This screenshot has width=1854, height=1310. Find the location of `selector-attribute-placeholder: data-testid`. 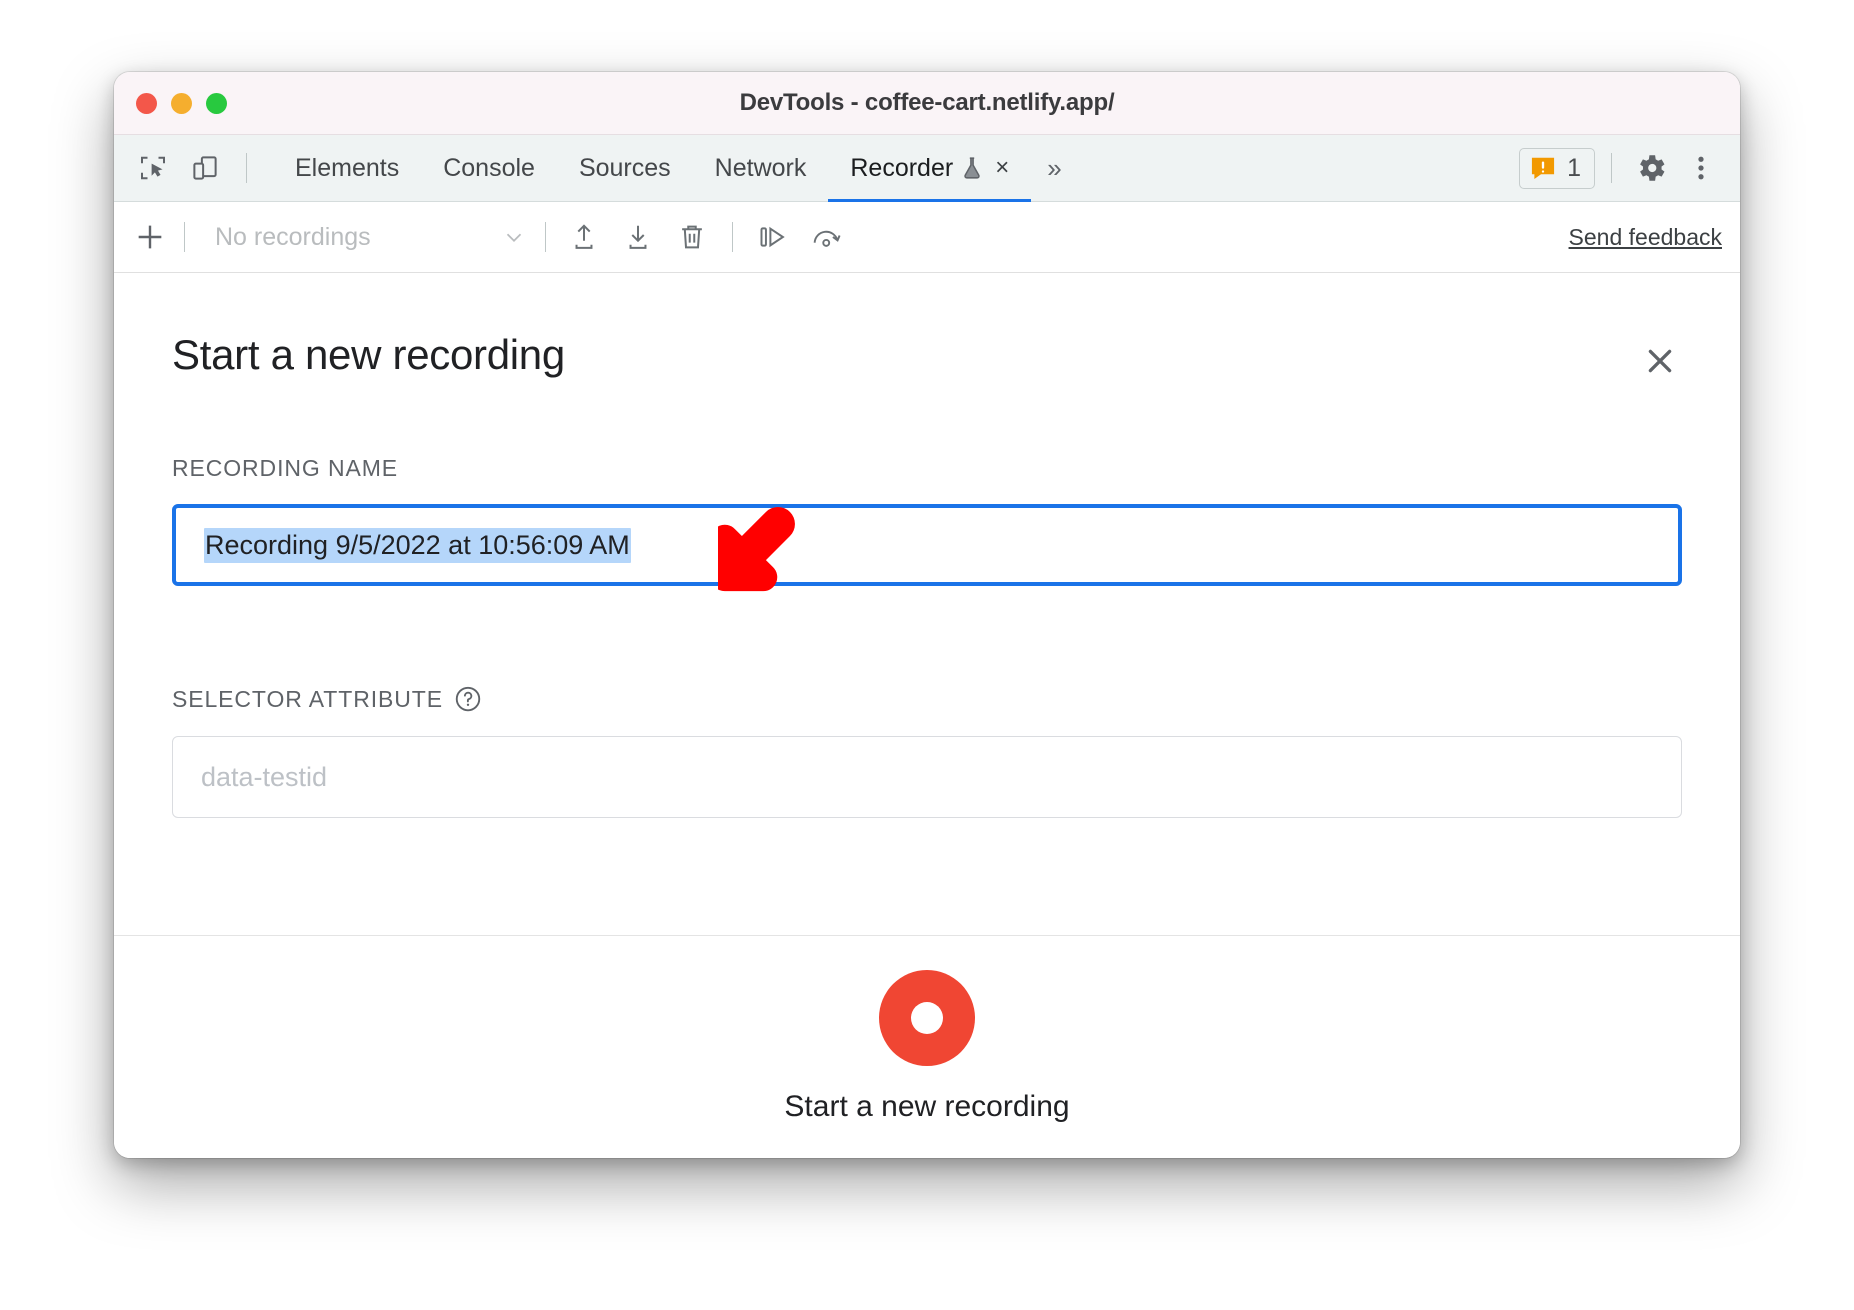

selector-attribute-placeholder: data-testid is located at coordinates (264, 776).